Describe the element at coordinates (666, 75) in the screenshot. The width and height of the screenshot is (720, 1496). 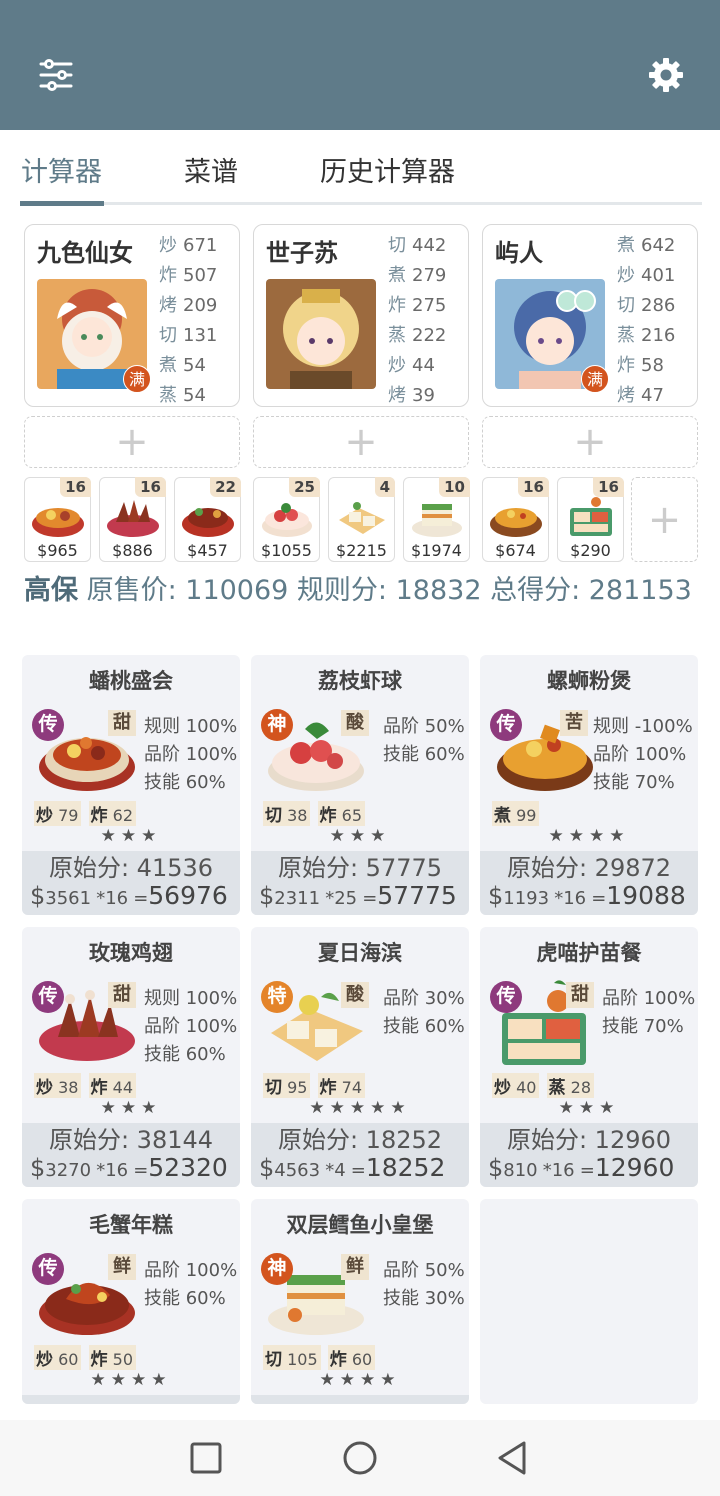
I see `gear-icon` at that location.